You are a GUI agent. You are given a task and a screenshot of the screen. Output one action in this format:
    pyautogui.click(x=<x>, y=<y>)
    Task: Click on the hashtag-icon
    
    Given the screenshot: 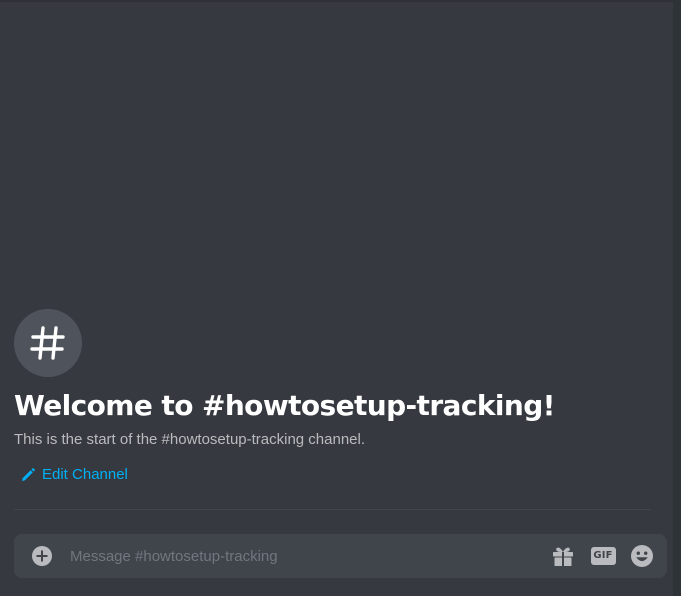 What is the action you would take?
    pyautogui.click(x=47, y=343)
    